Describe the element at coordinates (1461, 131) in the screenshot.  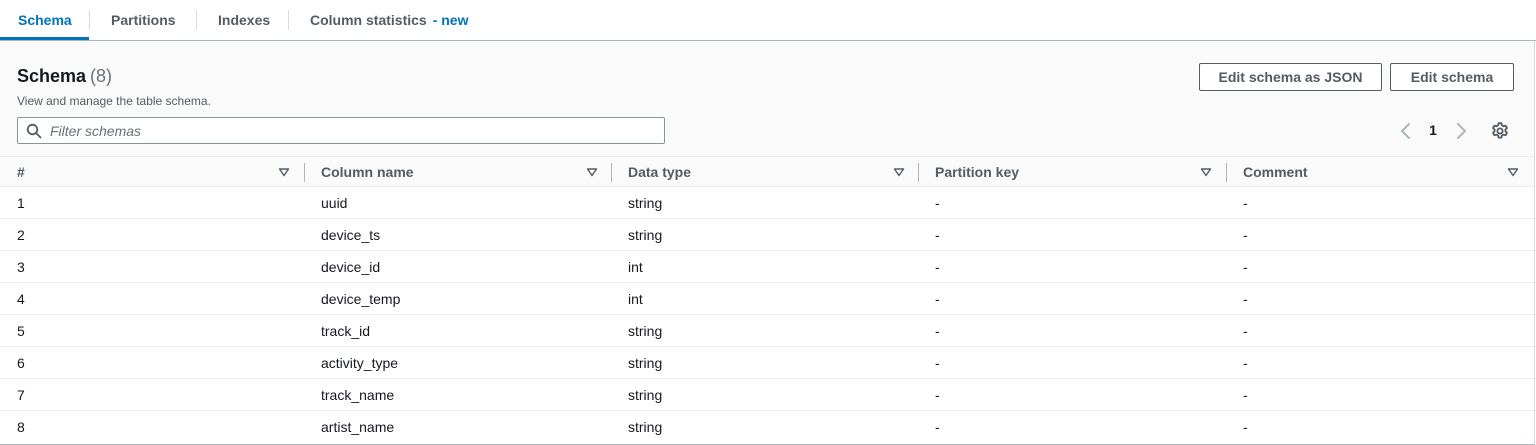
I see `chevron-right-icon` at that location.